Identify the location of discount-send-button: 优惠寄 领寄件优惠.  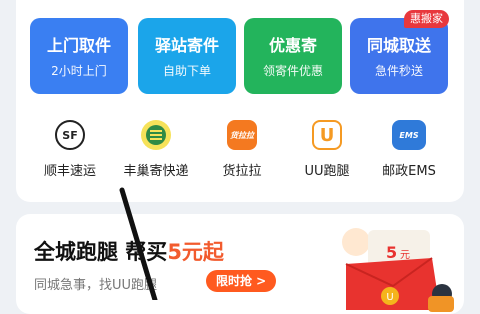
(293, 56).